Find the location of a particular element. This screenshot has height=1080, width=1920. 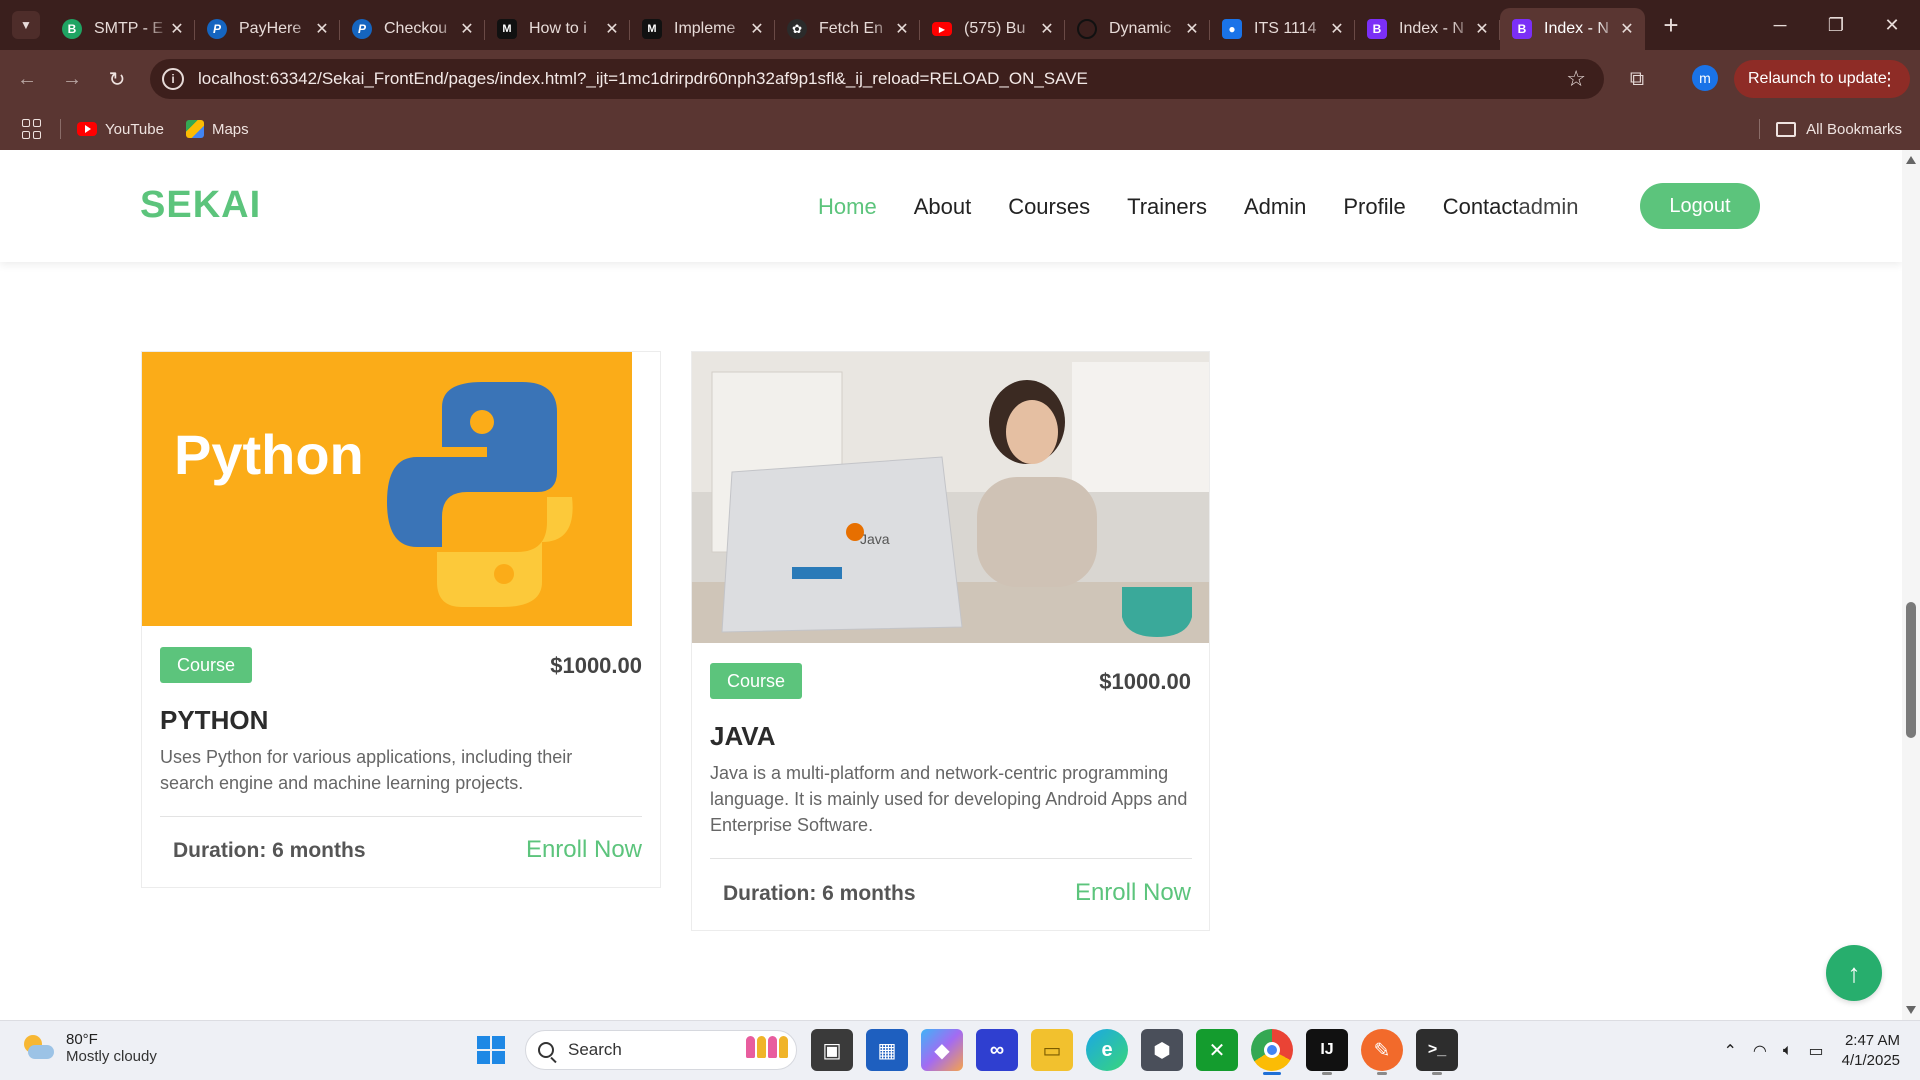

weather-temperature: 80°F is located at coordinates (82, 1039).